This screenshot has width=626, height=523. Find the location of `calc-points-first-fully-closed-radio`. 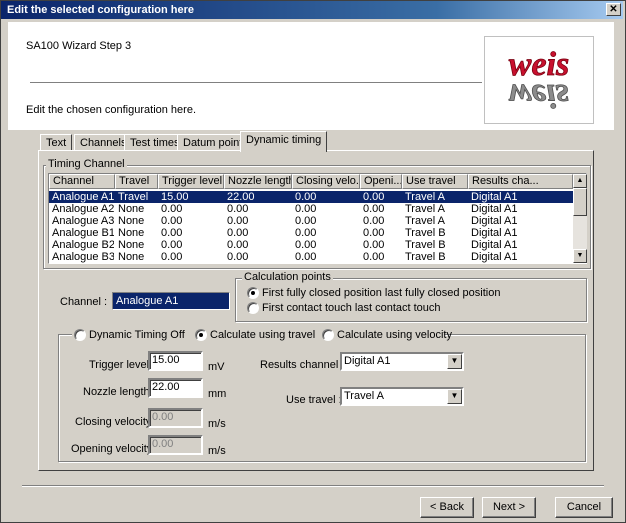

calc-points-first-fully-closed-radio is located at coordinates (253, 293).